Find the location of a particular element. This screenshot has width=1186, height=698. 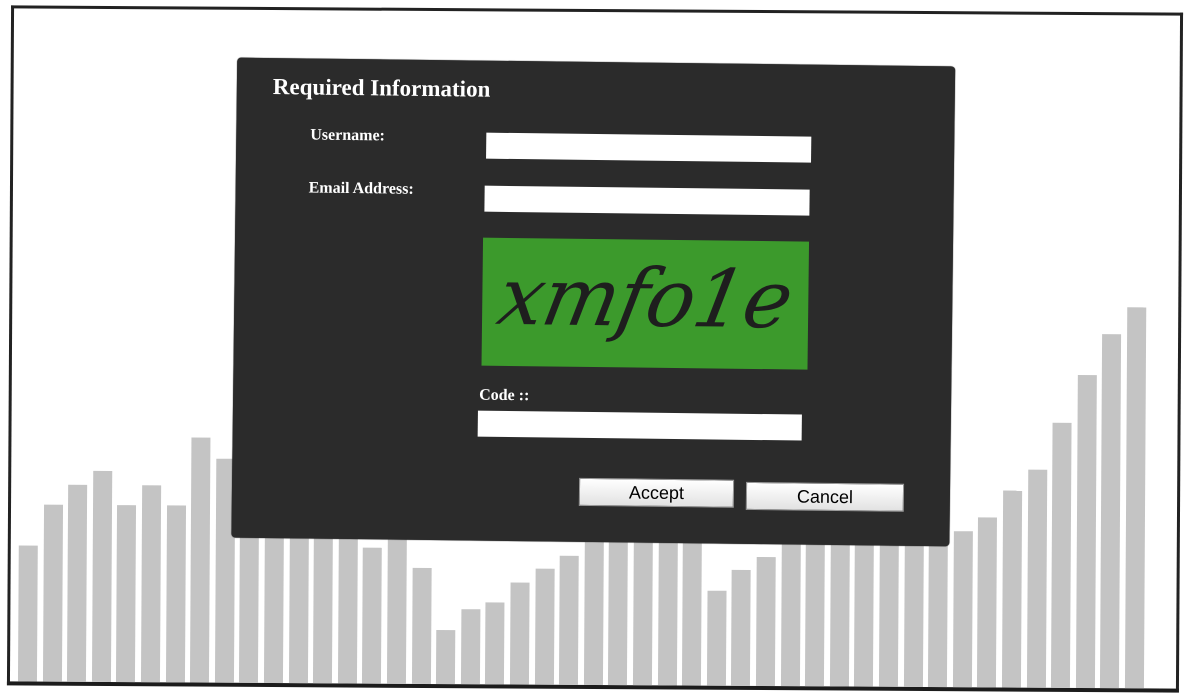

email-input is located at coordinates (647, 200).